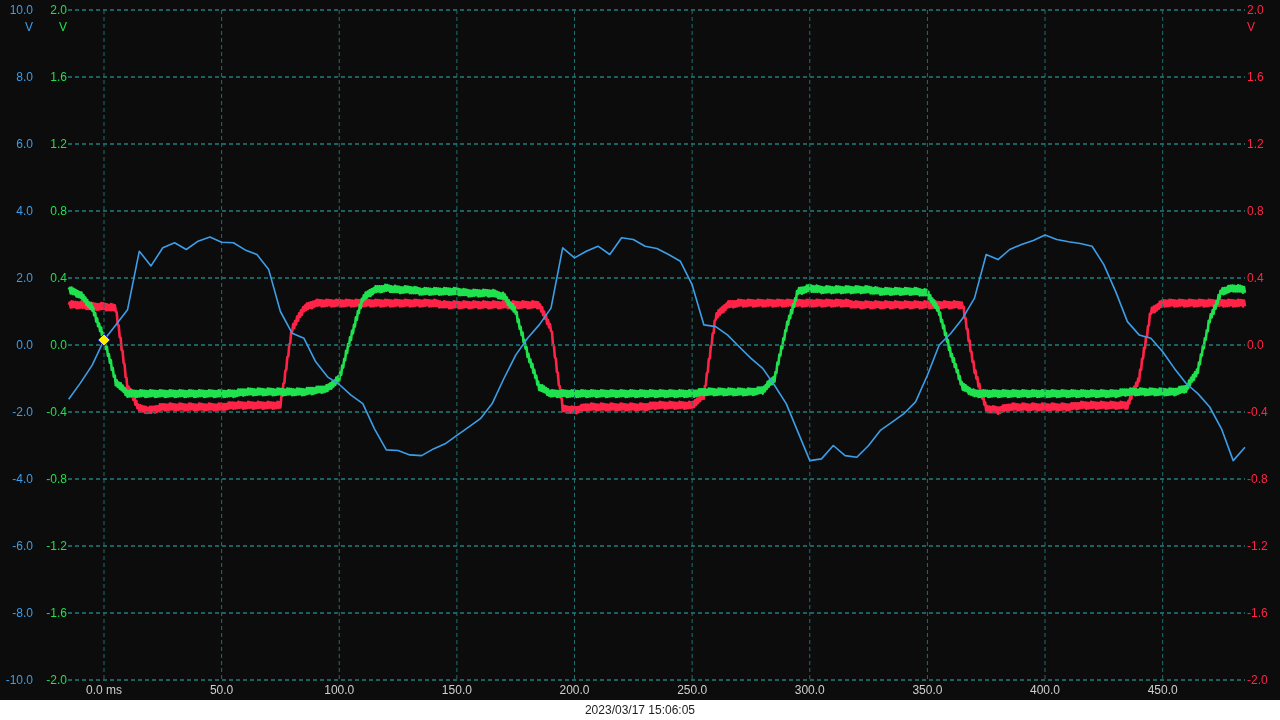 This screenshot has height=720, width=1280. Describe the element at coordinates (1045, 690) in the screenshot. I see `x-axis-tick-label: 400.0` at that location.